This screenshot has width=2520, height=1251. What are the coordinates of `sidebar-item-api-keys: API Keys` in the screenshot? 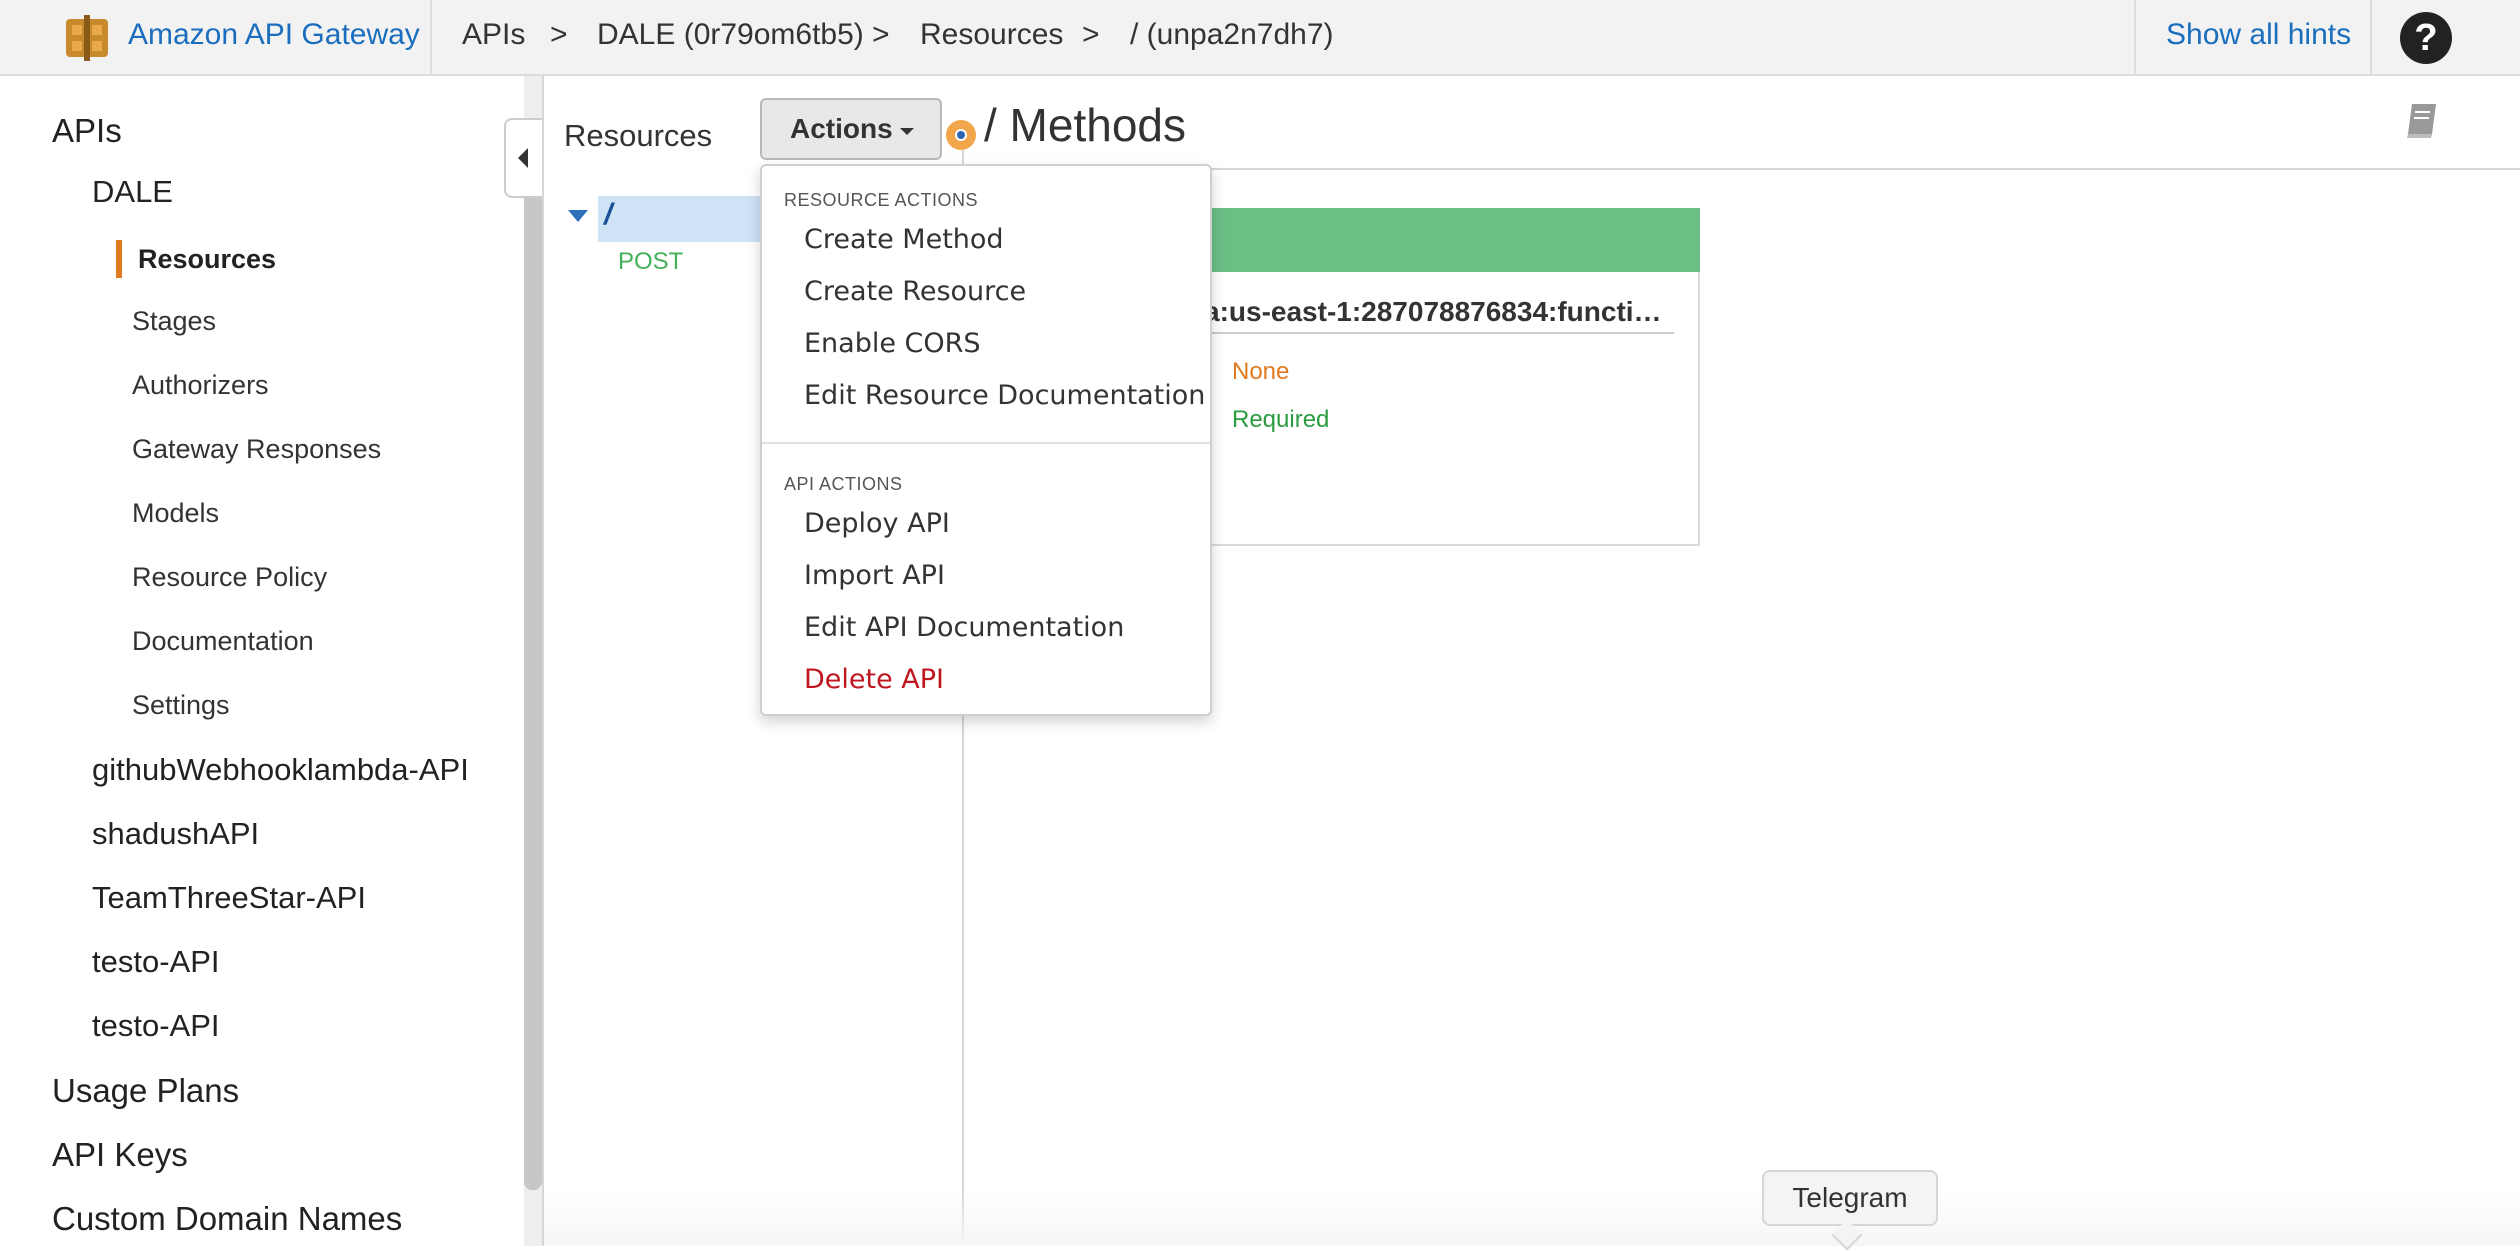 It's located at (120, 1155).